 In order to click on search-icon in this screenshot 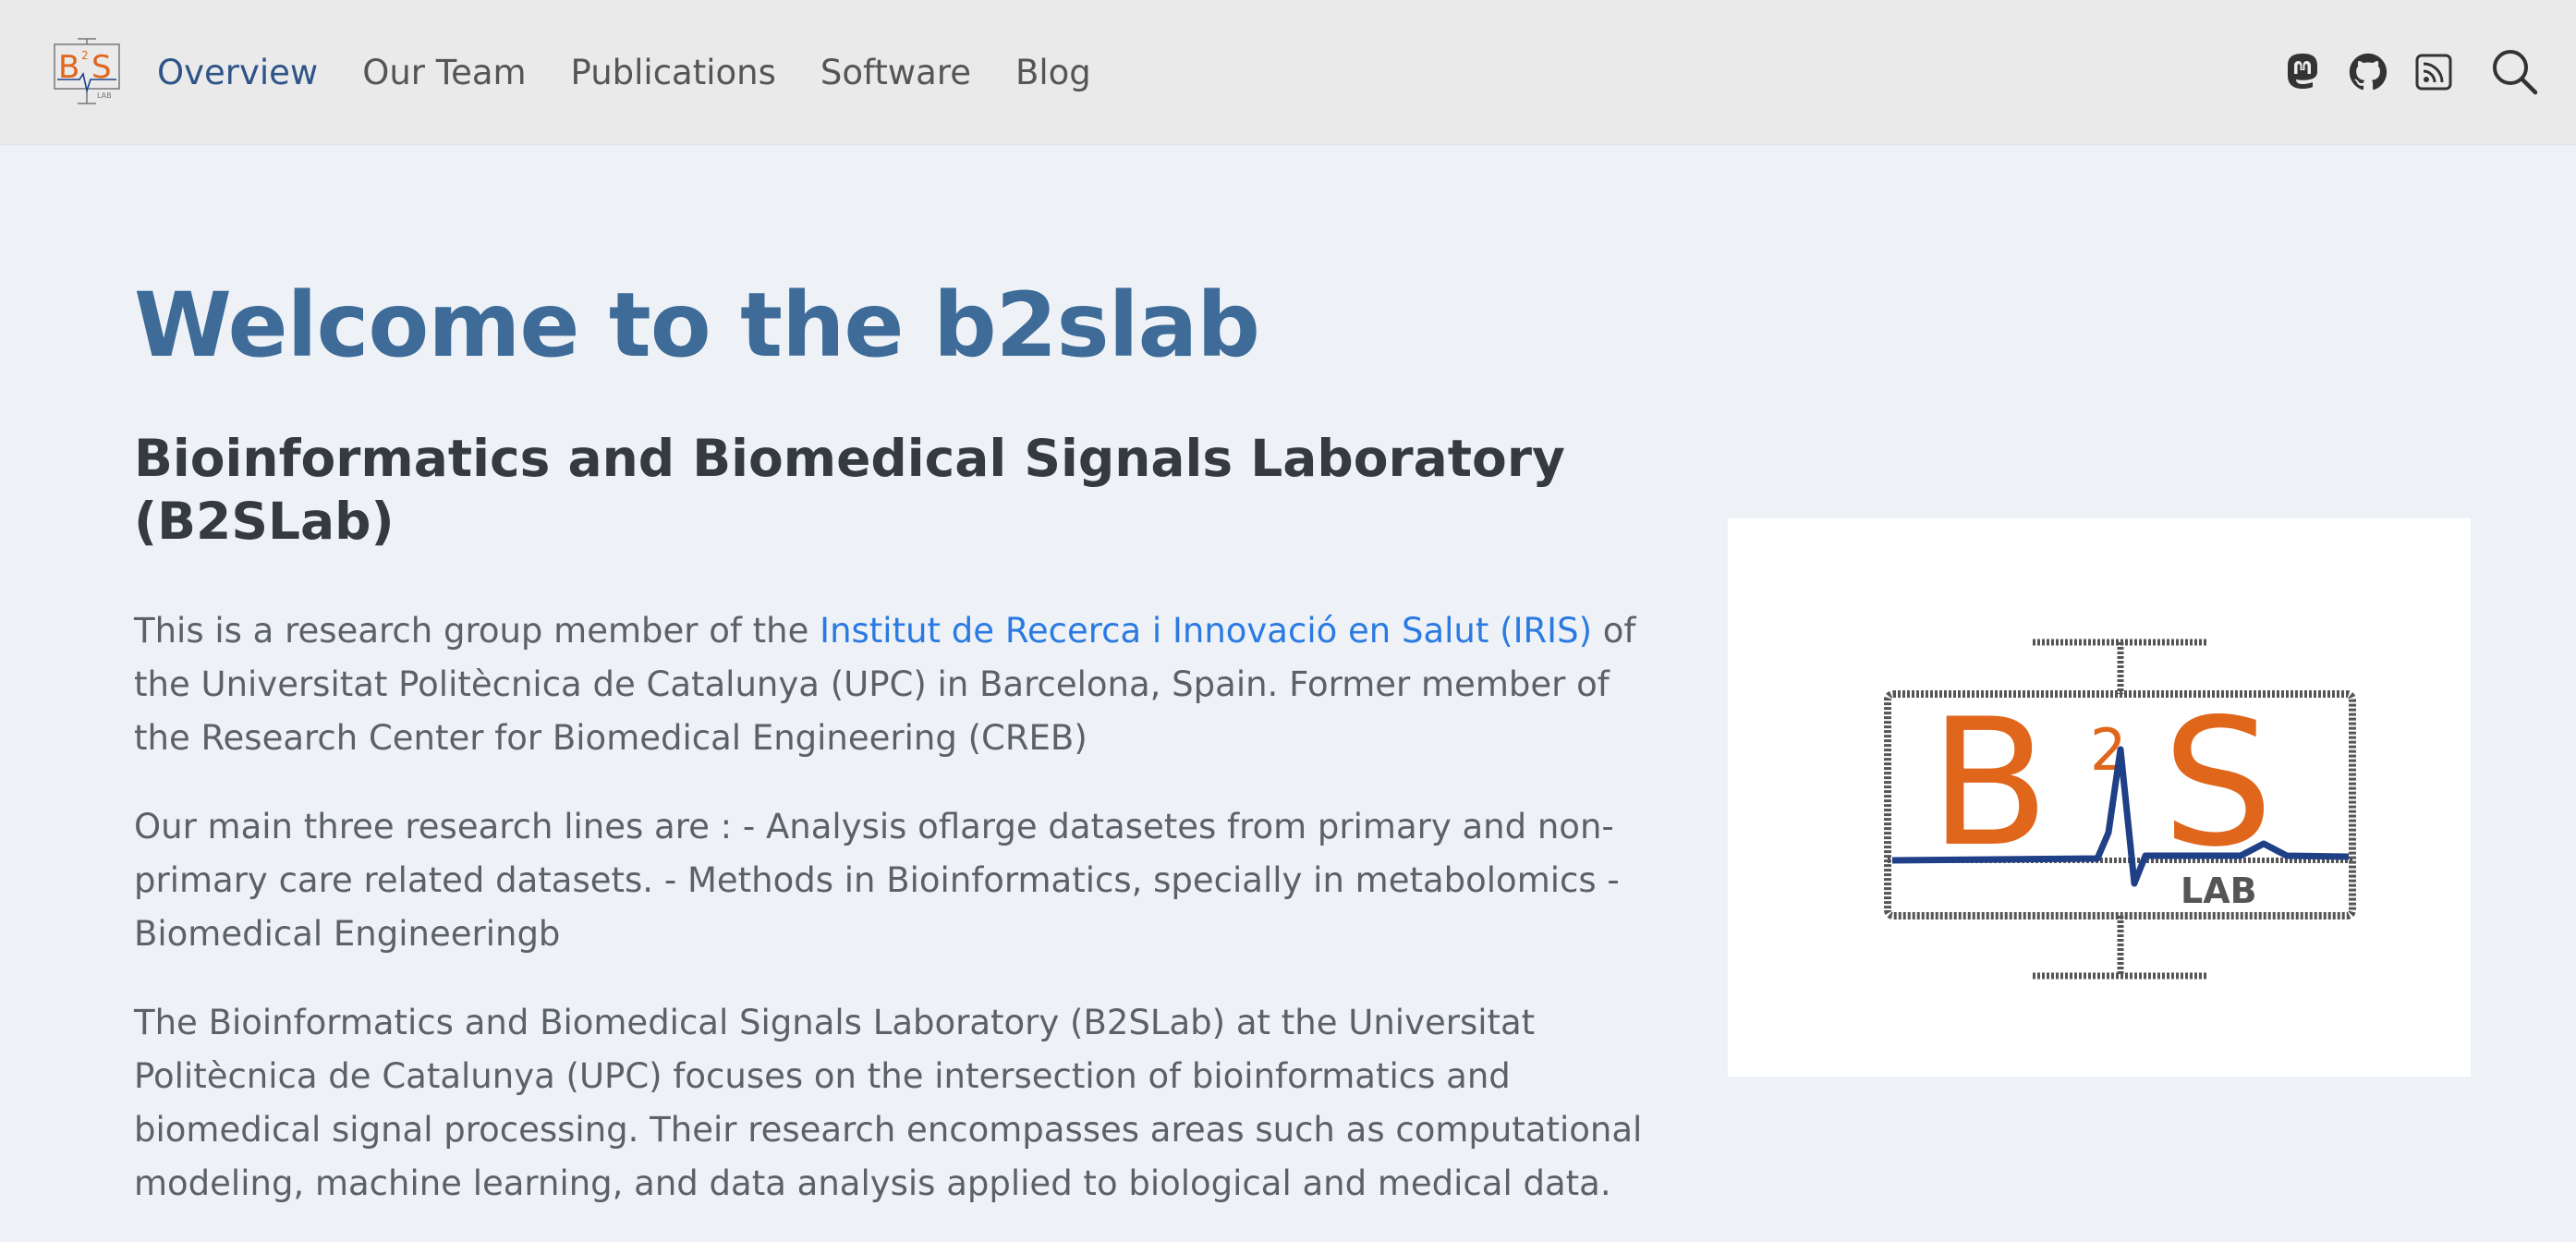, I will do `click(2515, 72)`.